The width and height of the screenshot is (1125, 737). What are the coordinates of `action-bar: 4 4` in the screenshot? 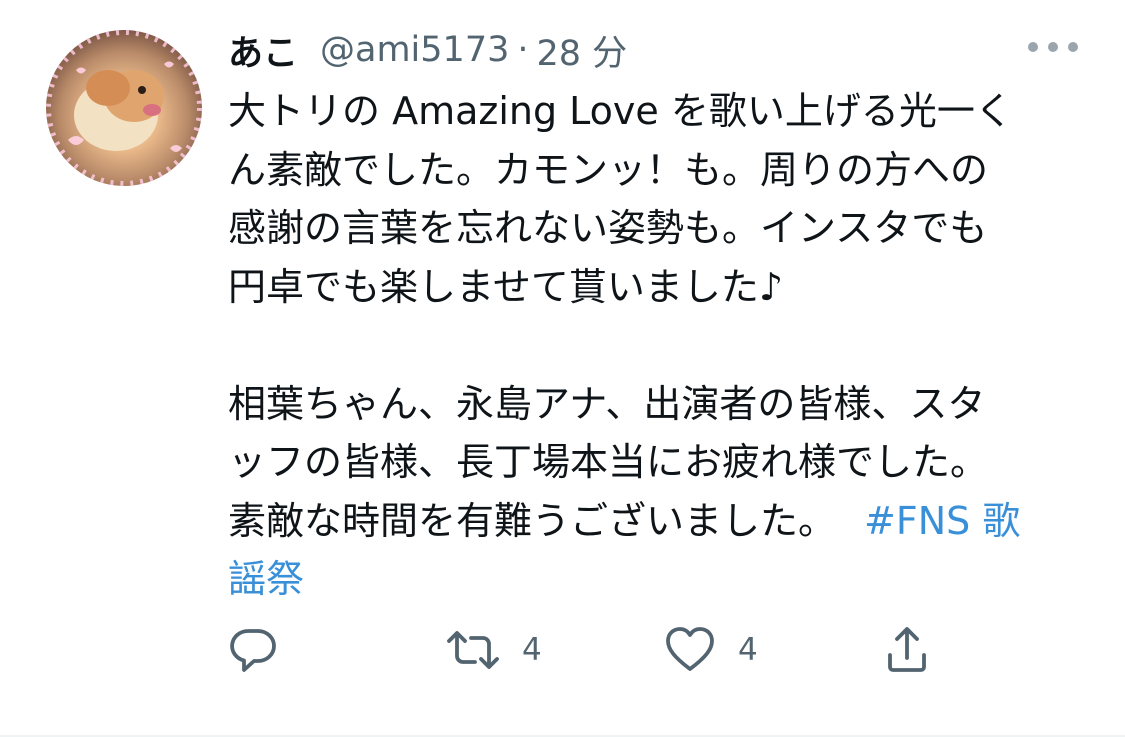 It's located at (588, 650).